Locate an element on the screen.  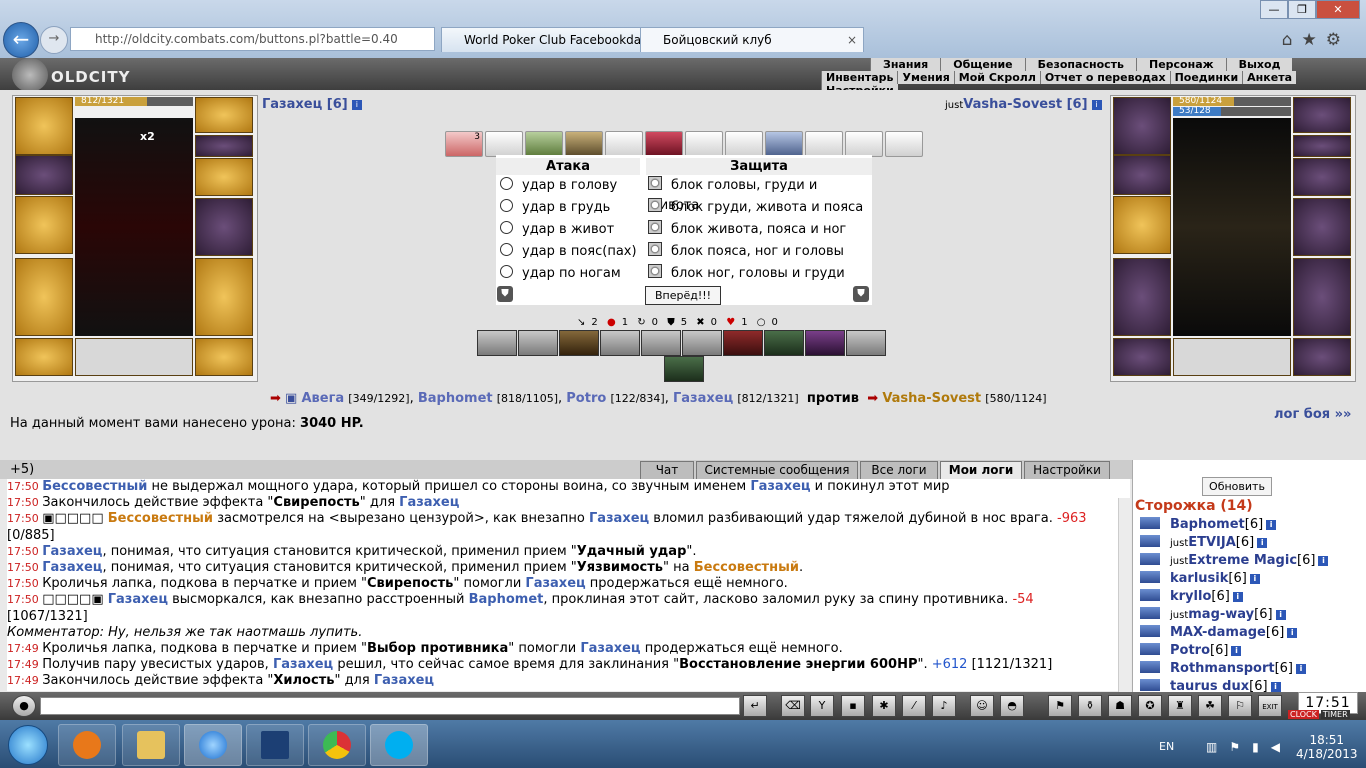
filter-icon: Y is located at coordinates (822, 706).